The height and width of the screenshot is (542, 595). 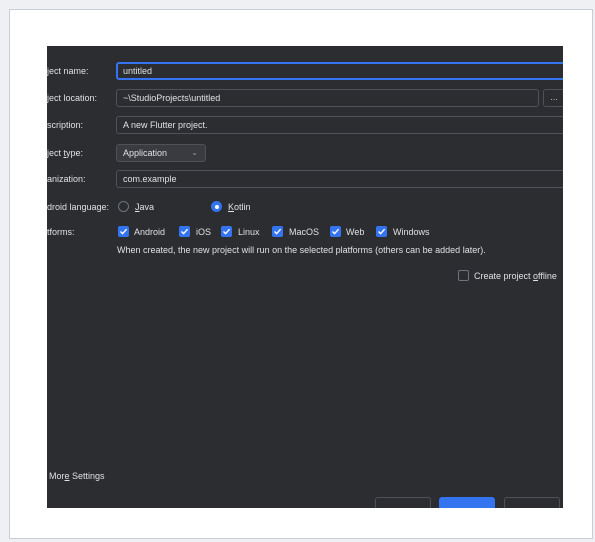 What do you see at coordinates (123, 231) in the screenshot?
I see `android-checkbox` at bounding box center [123, 231].